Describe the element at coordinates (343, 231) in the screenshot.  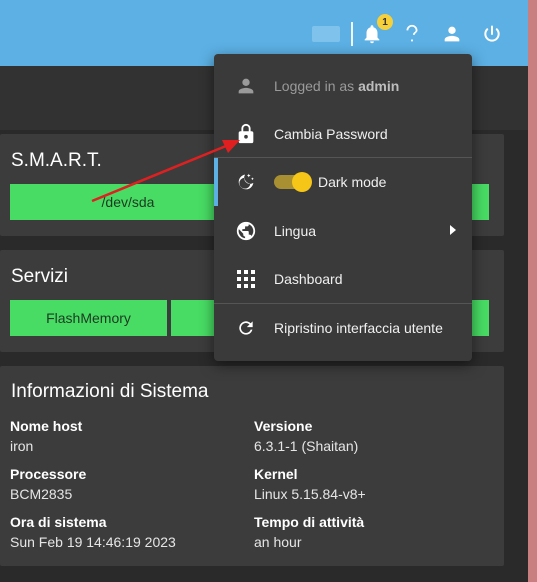
I see `language-item: Lingua` at that location.